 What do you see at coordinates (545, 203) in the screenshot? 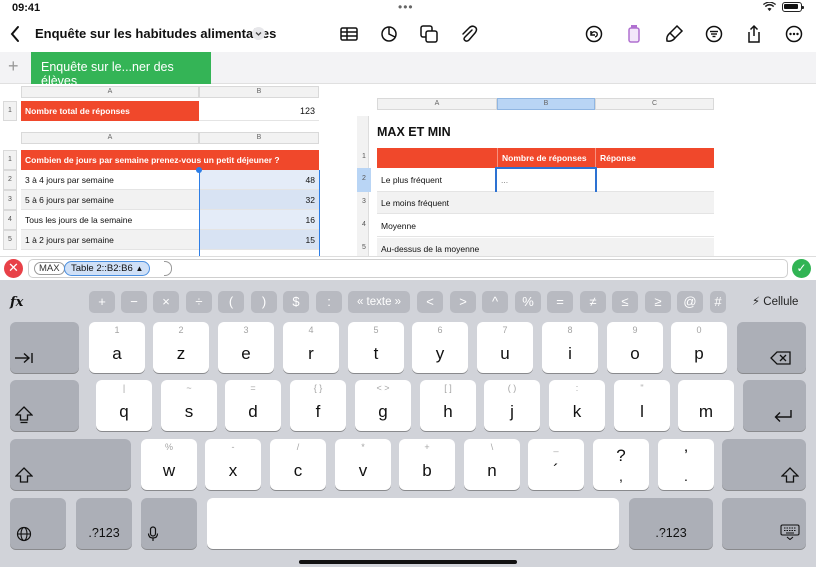
I see `table3-label-cell: Le moins fréquent` at bounding box center [545, 203].